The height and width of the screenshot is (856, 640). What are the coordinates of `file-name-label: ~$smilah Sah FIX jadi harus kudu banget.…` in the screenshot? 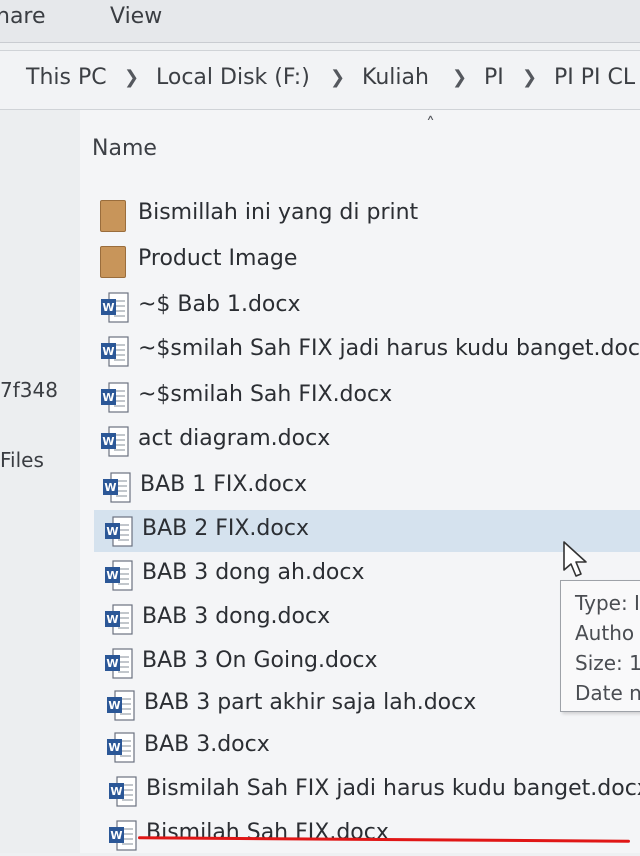 It's located at (389, 348).